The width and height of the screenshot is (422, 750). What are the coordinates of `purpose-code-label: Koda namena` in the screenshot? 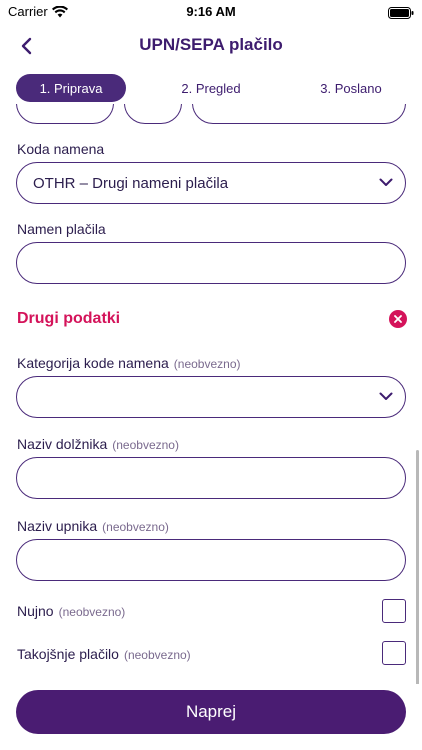 It's located at (61, 149).